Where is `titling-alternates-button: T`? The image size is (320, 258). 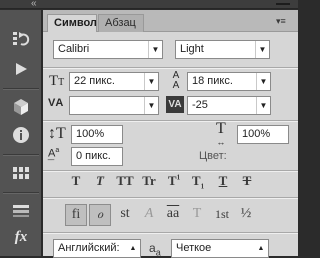
titling-alternates-button: T is located at coordinates (197, 215).